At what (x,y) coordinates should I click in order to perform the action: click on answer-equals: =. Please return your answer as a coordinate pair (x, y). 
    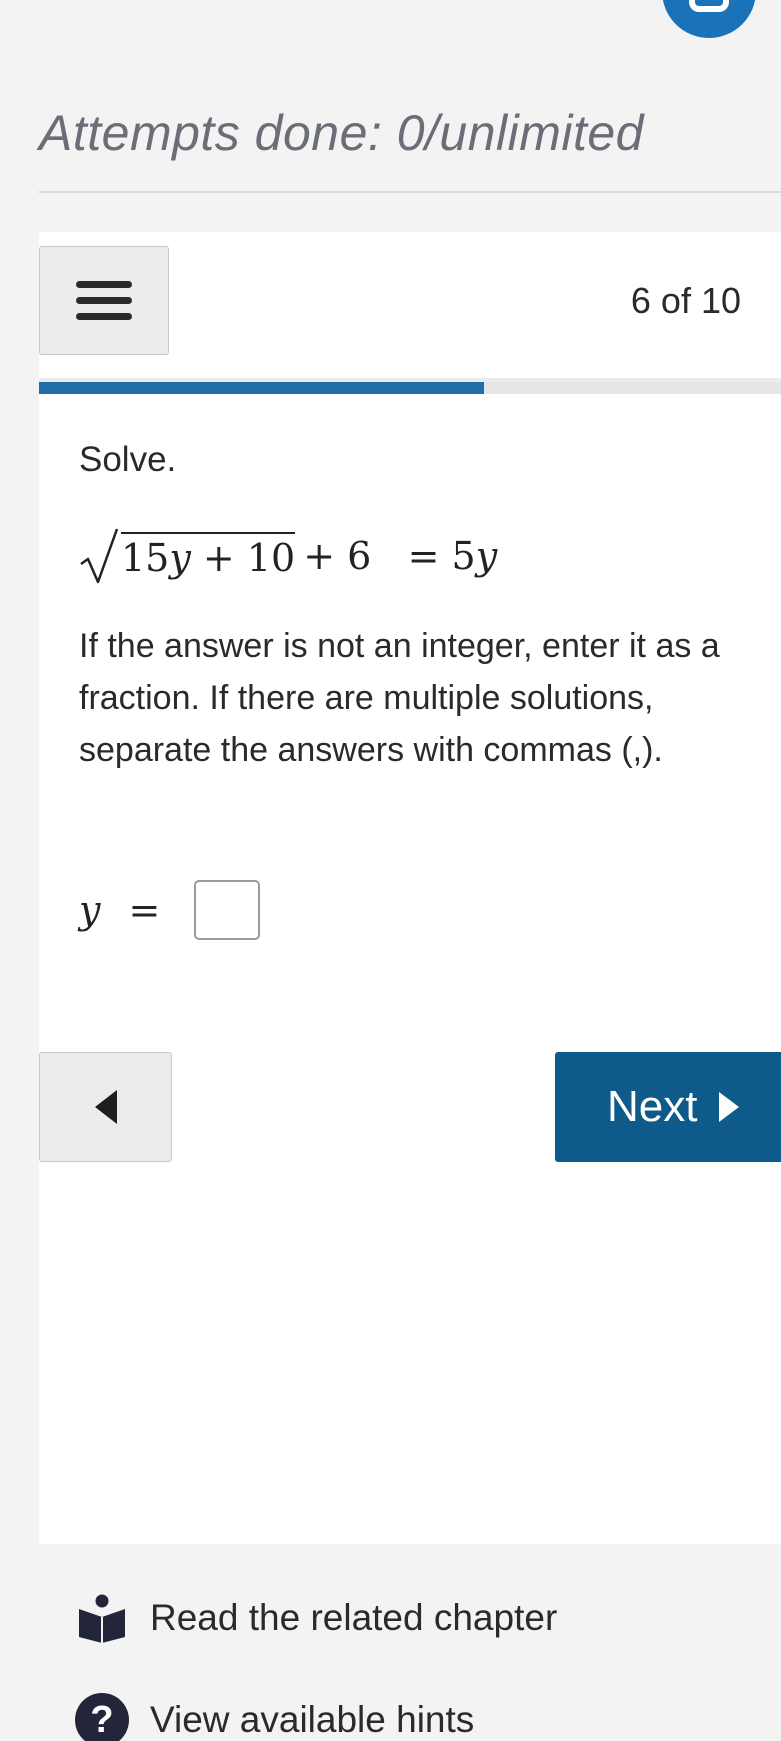
    Looking at the image, I should click on (144, 910).